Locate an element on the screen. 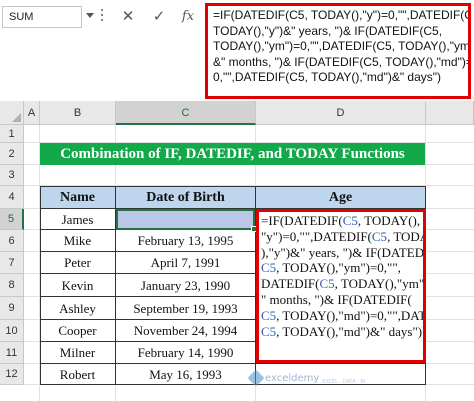 The width and height of the screenshot is (474, 401). header-age: Age is located at coordinates (341, 197).